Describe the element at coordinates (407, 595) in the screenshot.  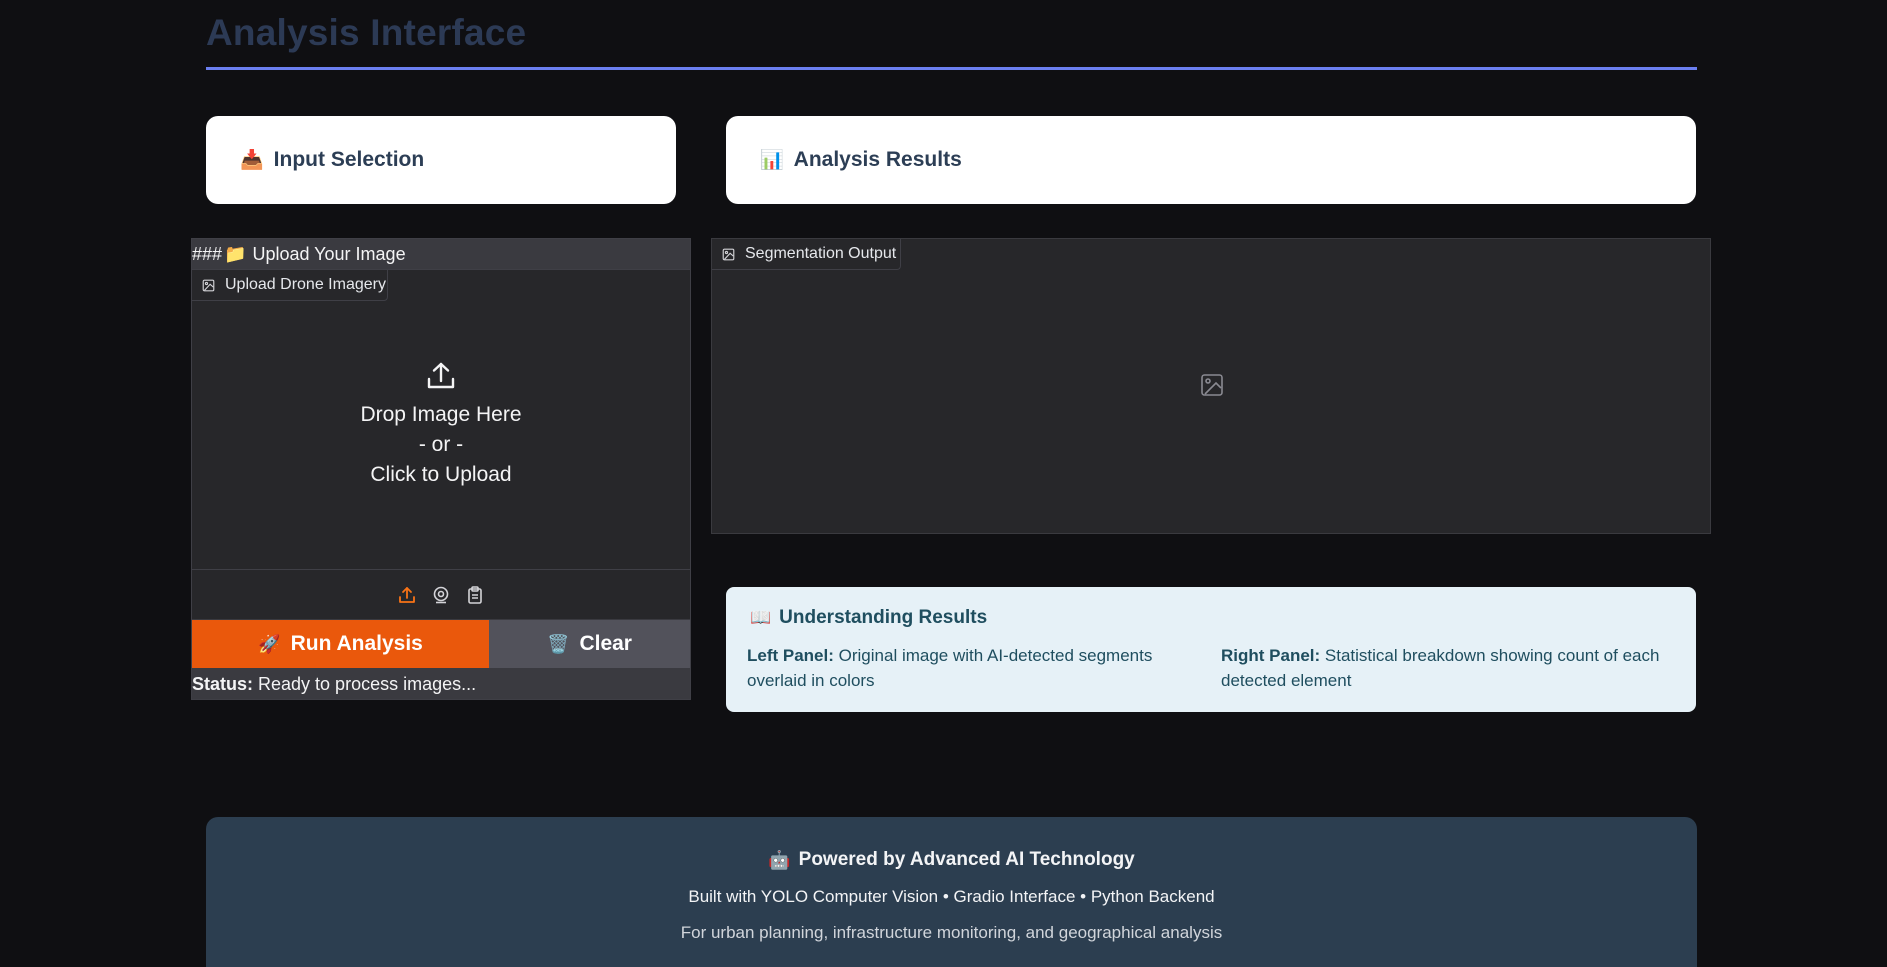
I see `upload-icon` at that location.